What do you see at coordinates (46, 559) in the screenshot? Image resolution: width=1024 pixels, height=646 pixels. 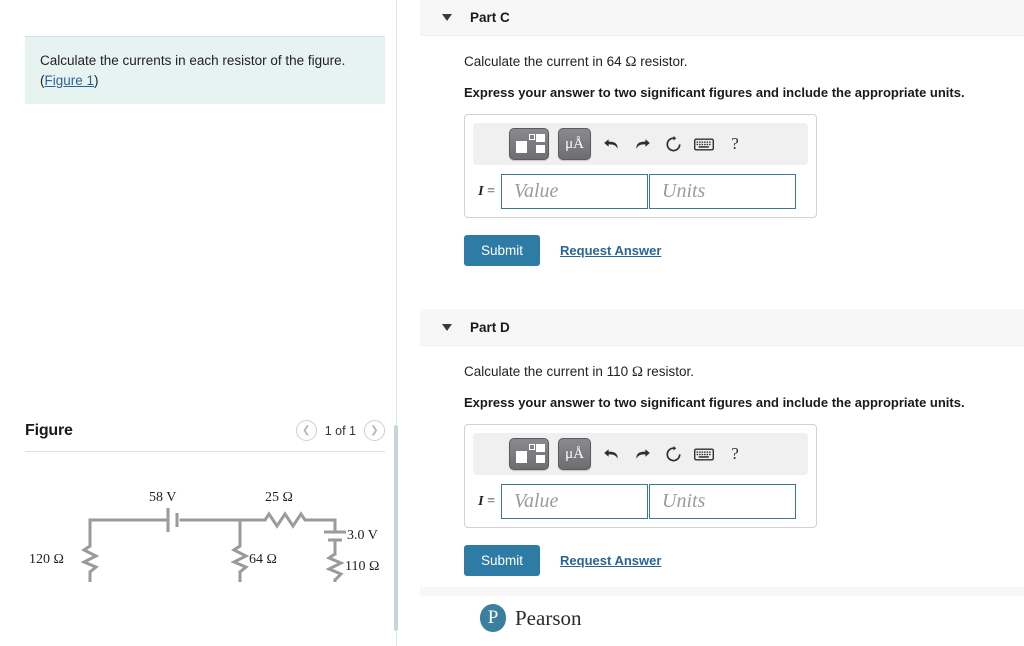 I see `label-resistor-120: 120 Ω` at bounding box center [46, 559].